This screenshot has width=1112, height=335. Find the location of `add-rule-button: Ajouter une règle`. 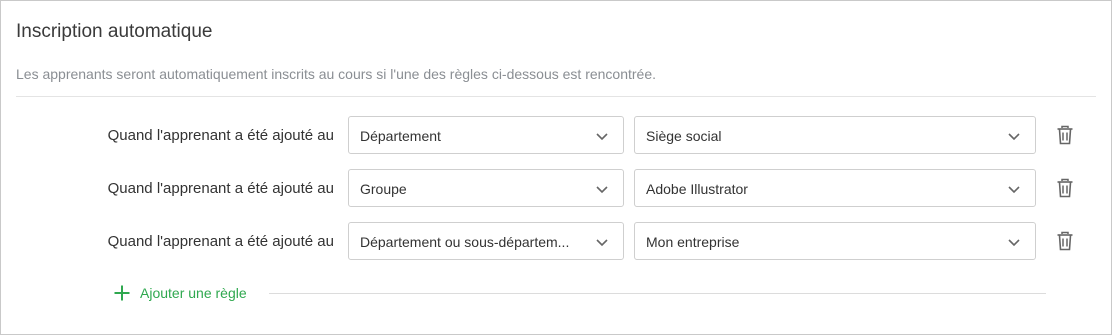

add-rule-button: Ajouter une règle is located at coordinates (180, 293).